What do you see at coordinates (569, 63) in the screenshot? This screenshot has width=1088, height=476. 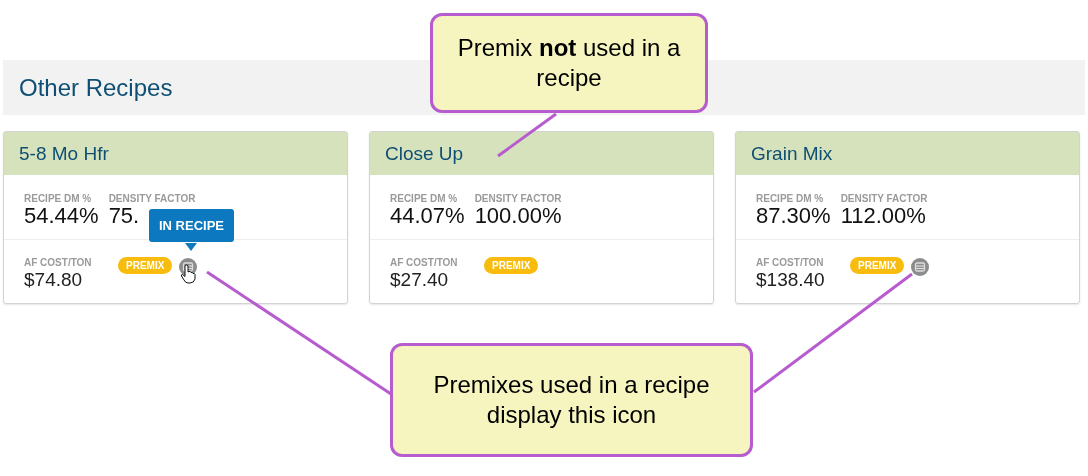 I see `callout: Premix not used in a recipe` at bounding box center [569, 63].